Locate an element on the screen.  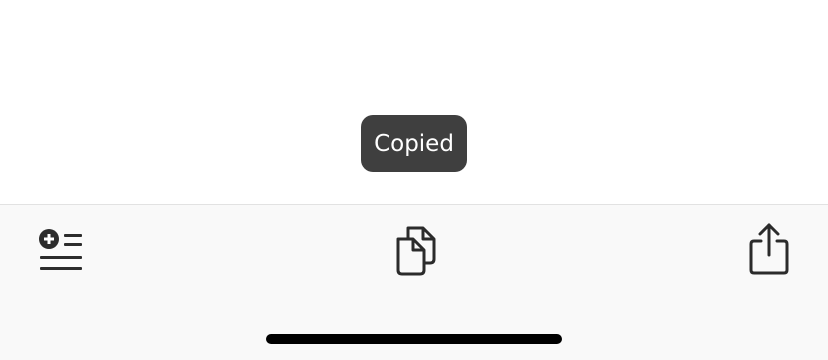
copy-icon is located at coordinates (416, 250).